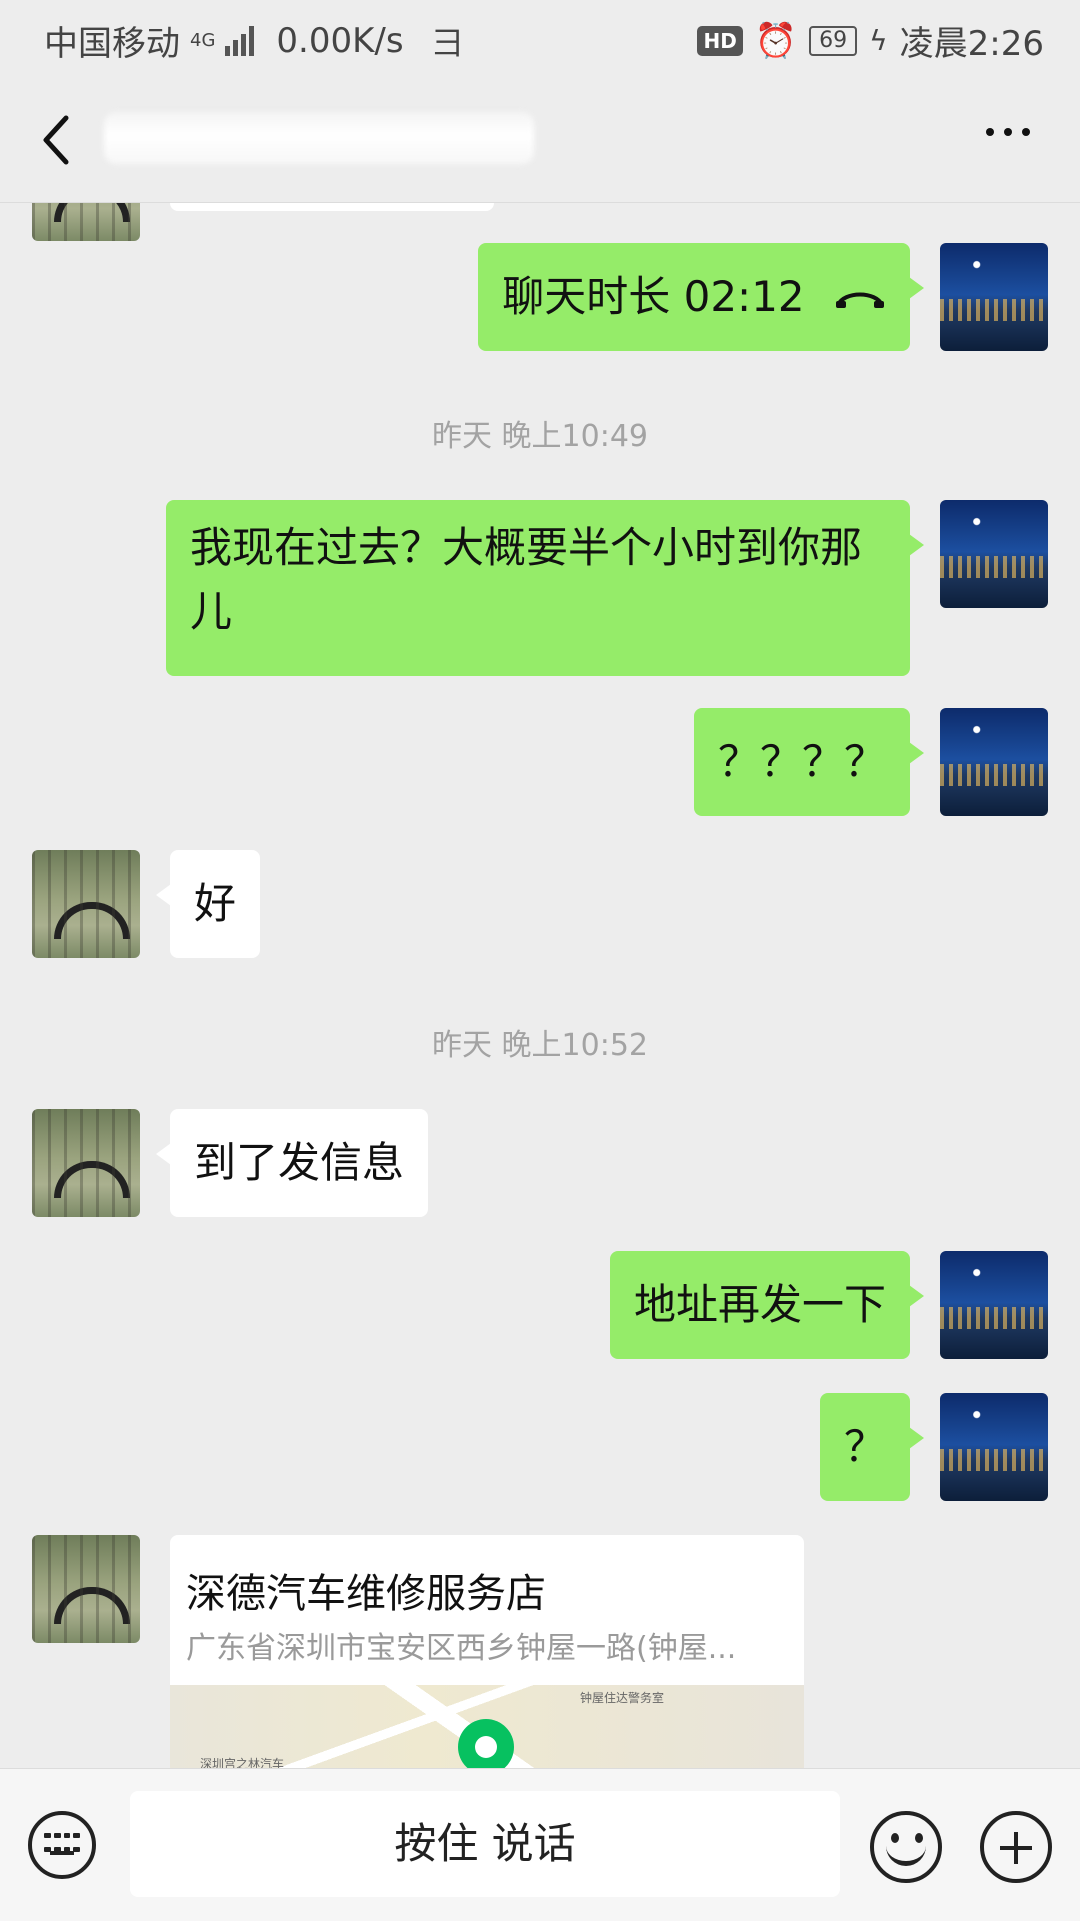  Describe the element at coordinates (526, 579) in the screenshot. I see `message-text: 我现在过去？大概要半个小时到你那儿` at that location.